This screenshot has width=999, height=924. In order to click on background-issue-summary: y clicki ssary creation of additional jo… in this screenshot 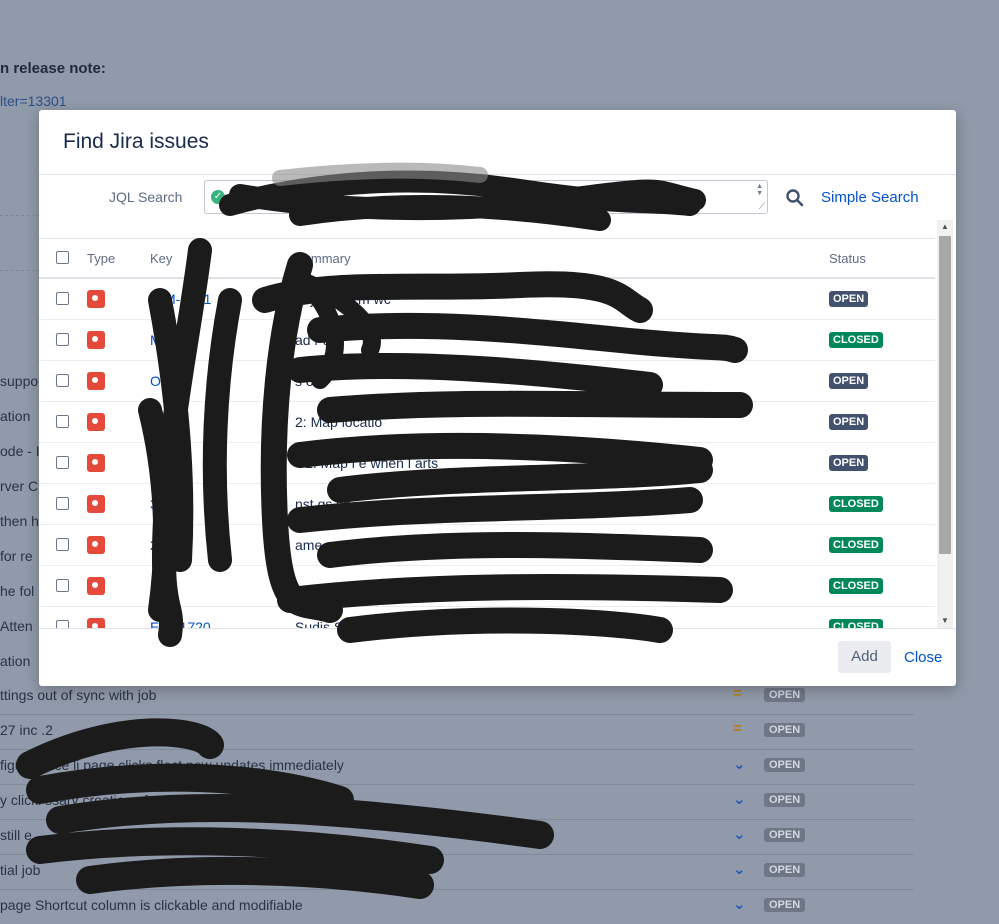, I will do `click(121, 800)`.